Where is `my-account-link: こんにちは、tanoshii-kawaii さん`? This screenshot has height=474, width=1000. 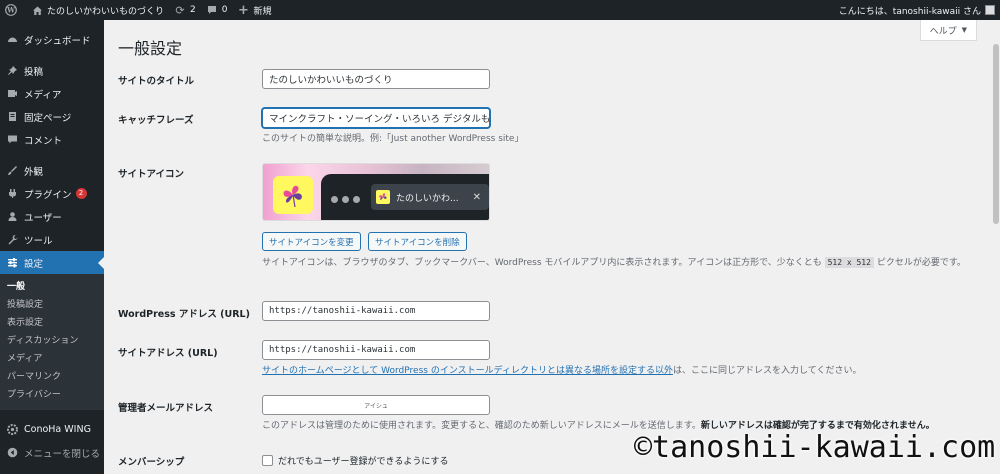
my-account-link: こんにちは、tanoshii-kawaii さん is located at coordinates (917, 10).